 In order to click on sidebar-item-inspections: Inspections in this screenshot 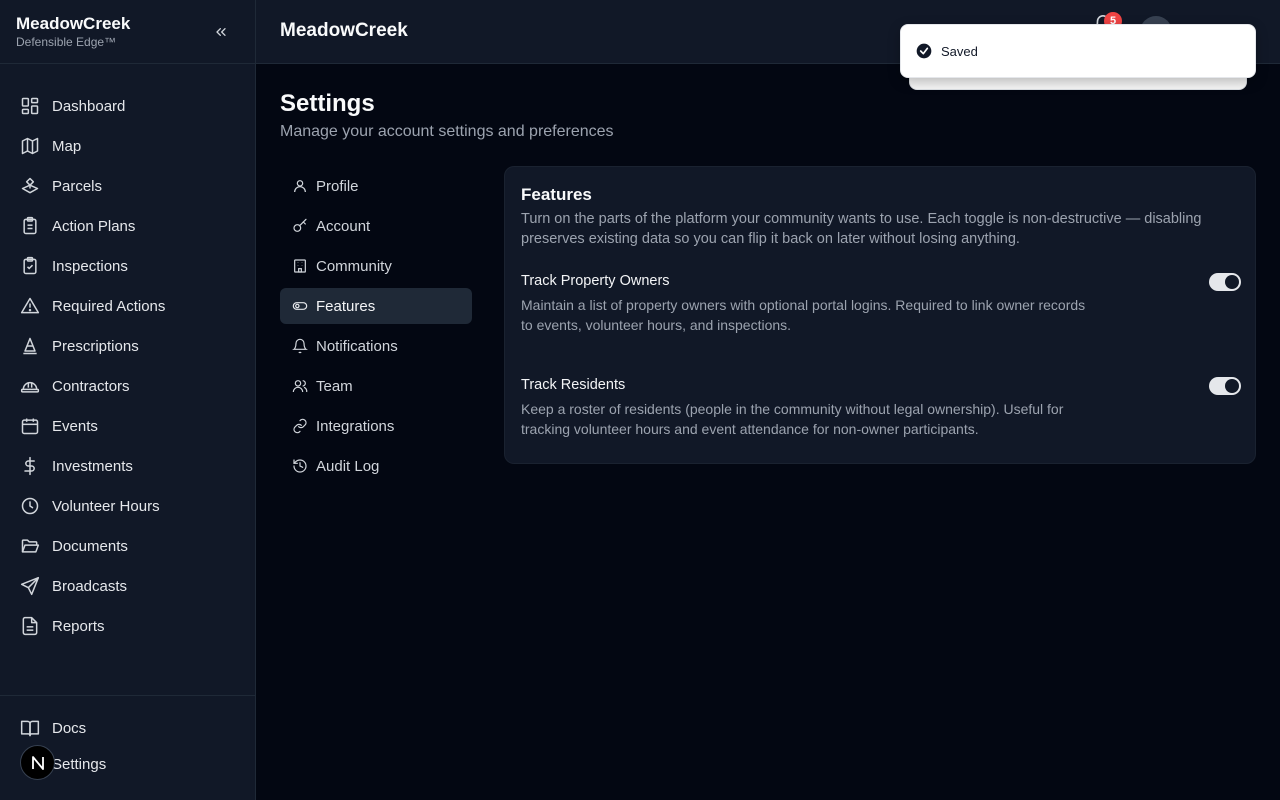, I will do `click(127, 266)`.